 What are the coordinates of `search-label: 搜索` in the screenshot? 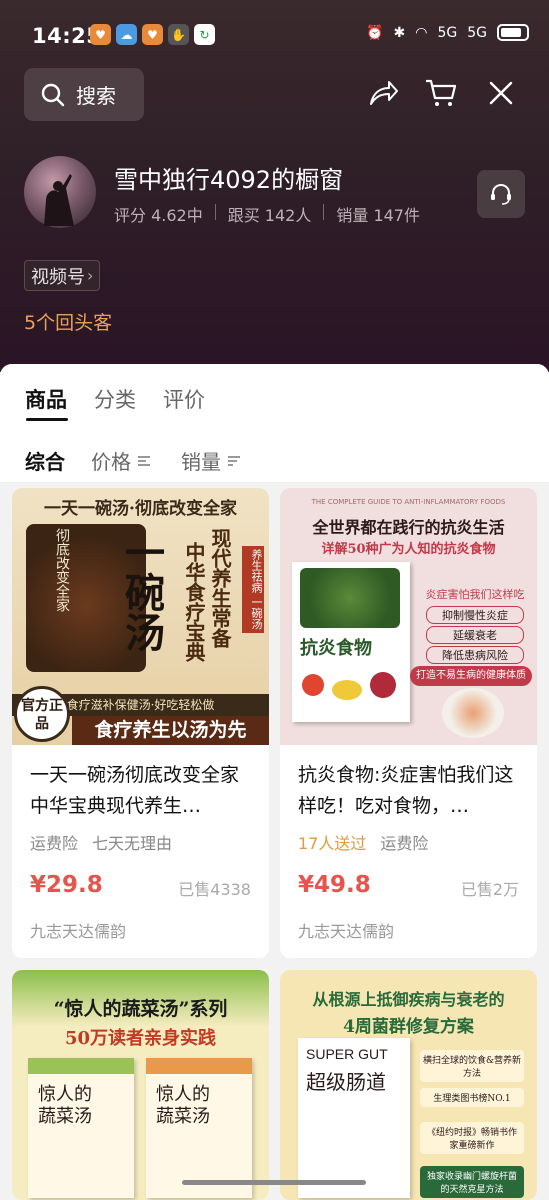 It's located at (96, 96).